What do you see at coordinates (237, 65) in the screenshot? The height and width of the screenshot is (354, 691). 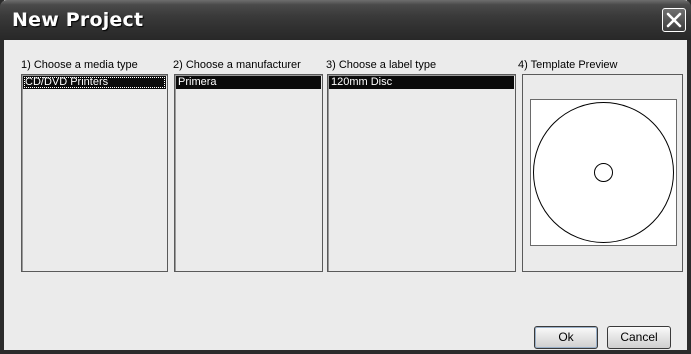 I see `manufacturer-label: 2) Choose a manufacturer` at bounding box center [237, 65].